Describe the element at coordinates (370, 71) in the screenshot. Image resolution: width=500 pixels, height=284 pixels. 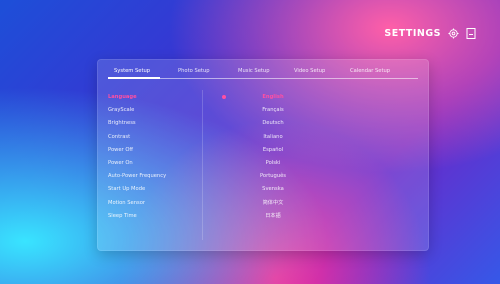
I see `tab-calendar-setup: Calendar Setup` at that location.